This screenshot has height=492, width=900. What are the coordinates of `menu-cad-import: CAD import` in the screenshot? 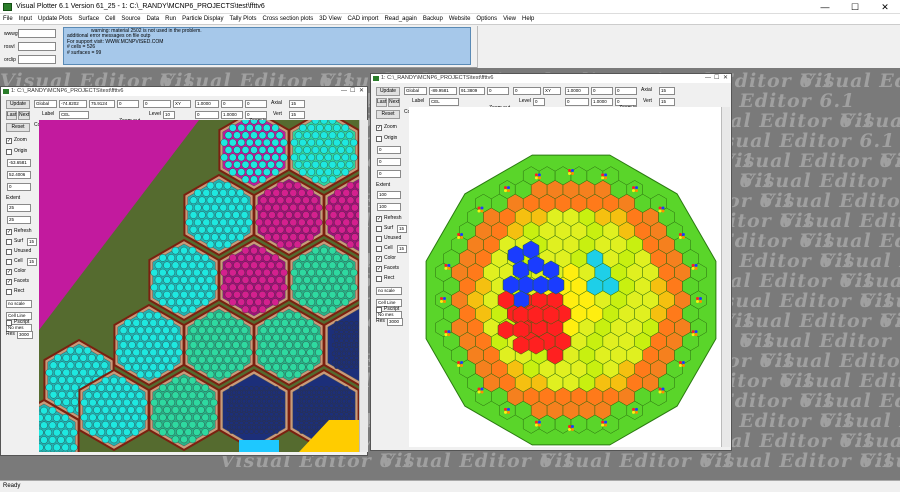 It's located at (362, 19).